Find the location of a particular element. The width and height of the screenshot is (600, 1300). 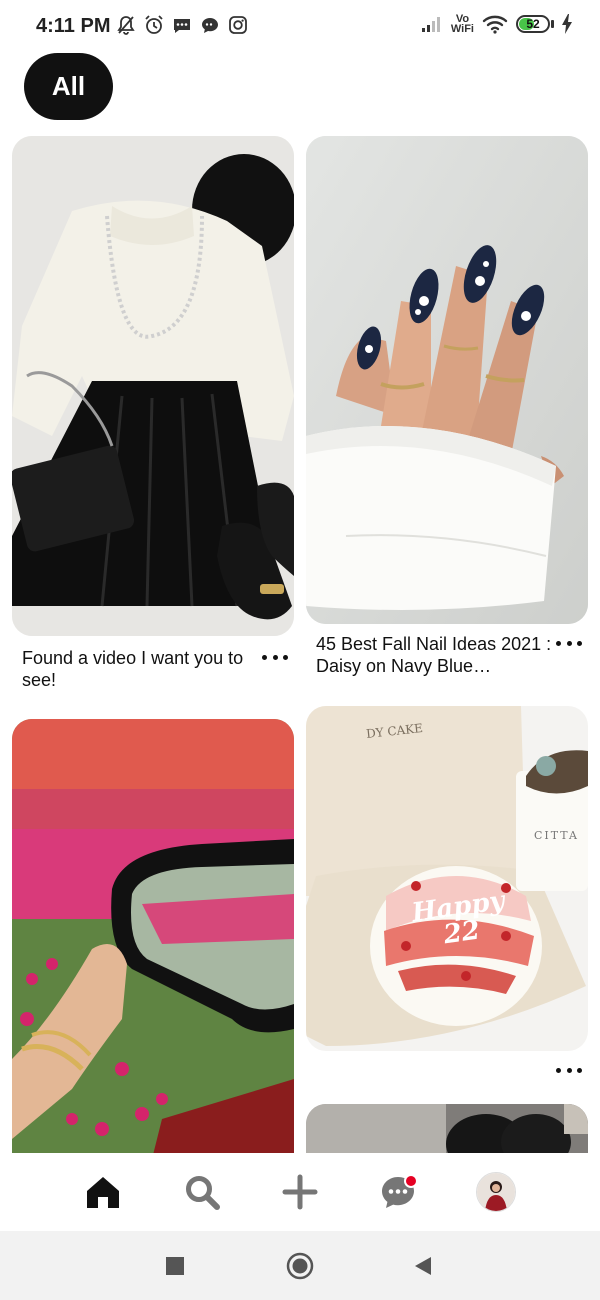

search-icon is located at coordinates (203, 1193).